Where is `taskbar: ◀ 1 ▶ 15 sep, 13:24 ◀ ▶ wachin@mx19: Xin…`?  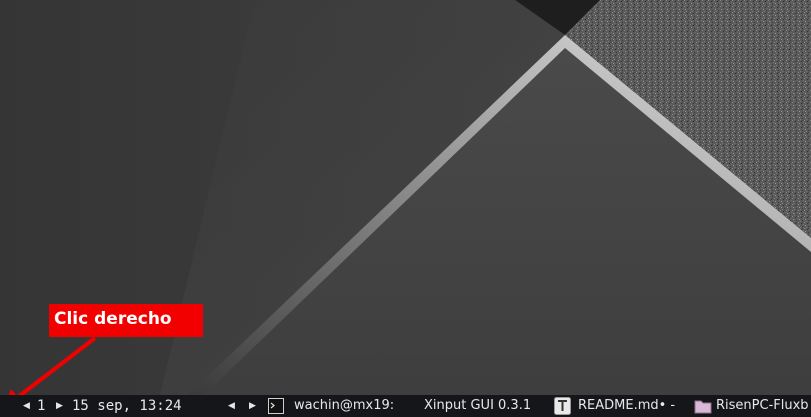
taskbar: ◀ 1 ▶ 15 sep, 13:24 ◀ ▶ wachin@mx19: Xin… is located at coordinates (405, 406).